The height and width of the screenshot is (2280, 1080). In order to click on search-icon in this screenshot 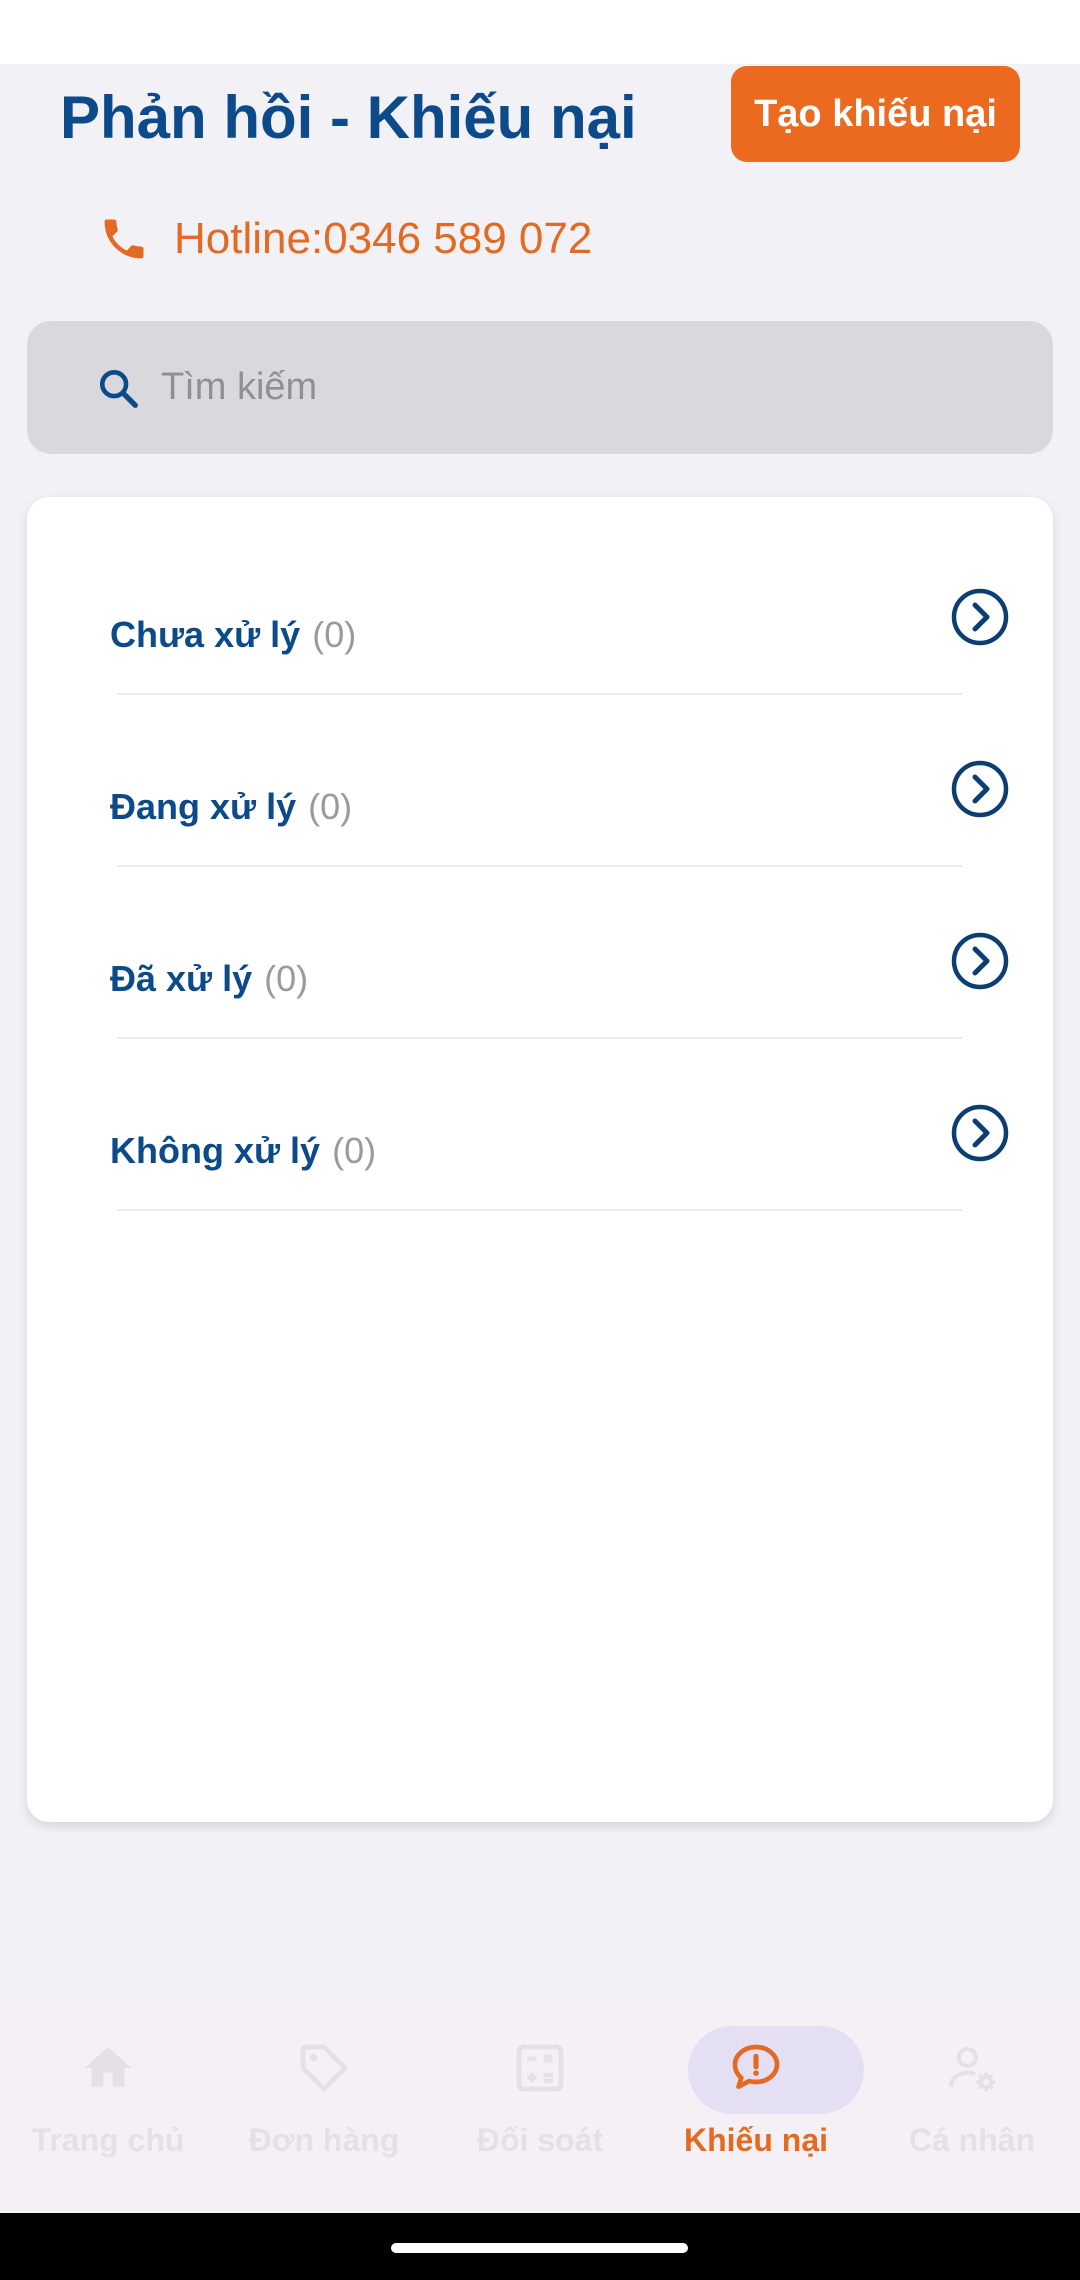, I will do `click(118, 388)`.